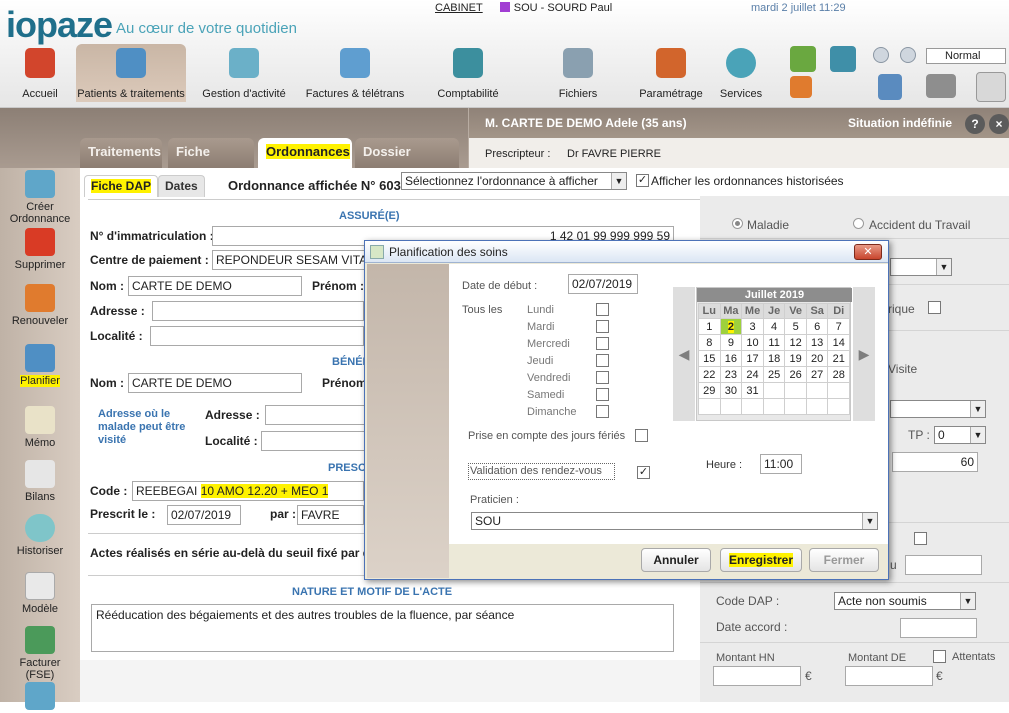 The image size is (1009, 713). What do you see at coordinates (602, 326) in the screenshot?
I see `day-checkbox-mardi` at bounding box center [602, 326].